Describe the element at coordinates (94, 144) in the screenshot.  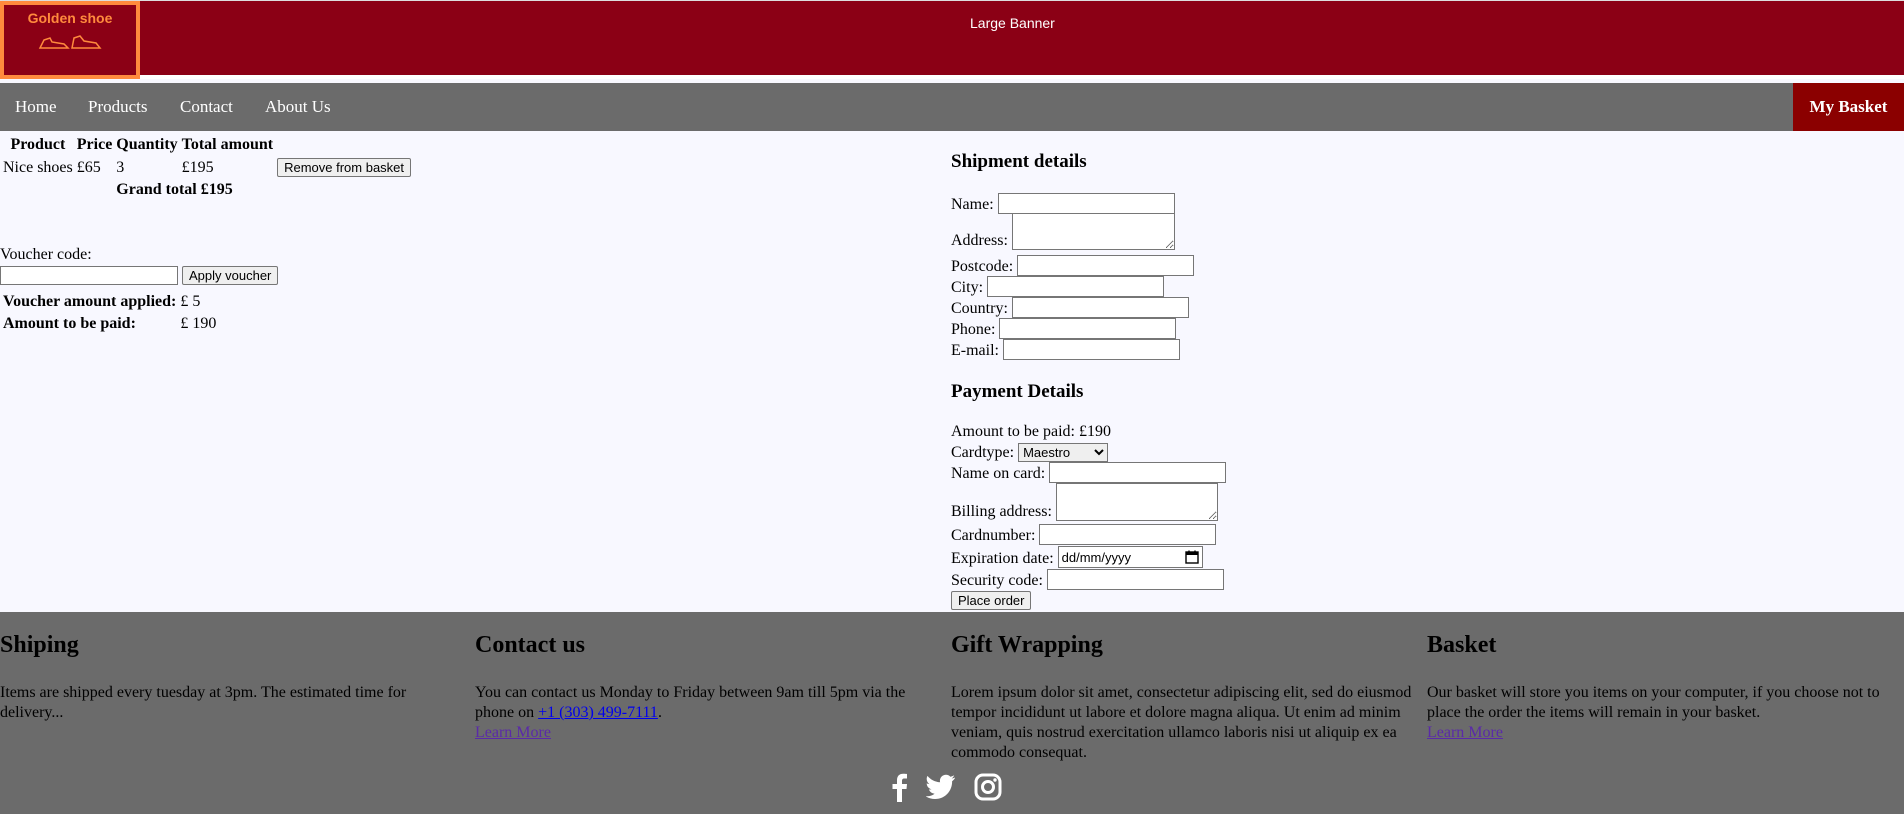
I see `col-price: Price` at that location.